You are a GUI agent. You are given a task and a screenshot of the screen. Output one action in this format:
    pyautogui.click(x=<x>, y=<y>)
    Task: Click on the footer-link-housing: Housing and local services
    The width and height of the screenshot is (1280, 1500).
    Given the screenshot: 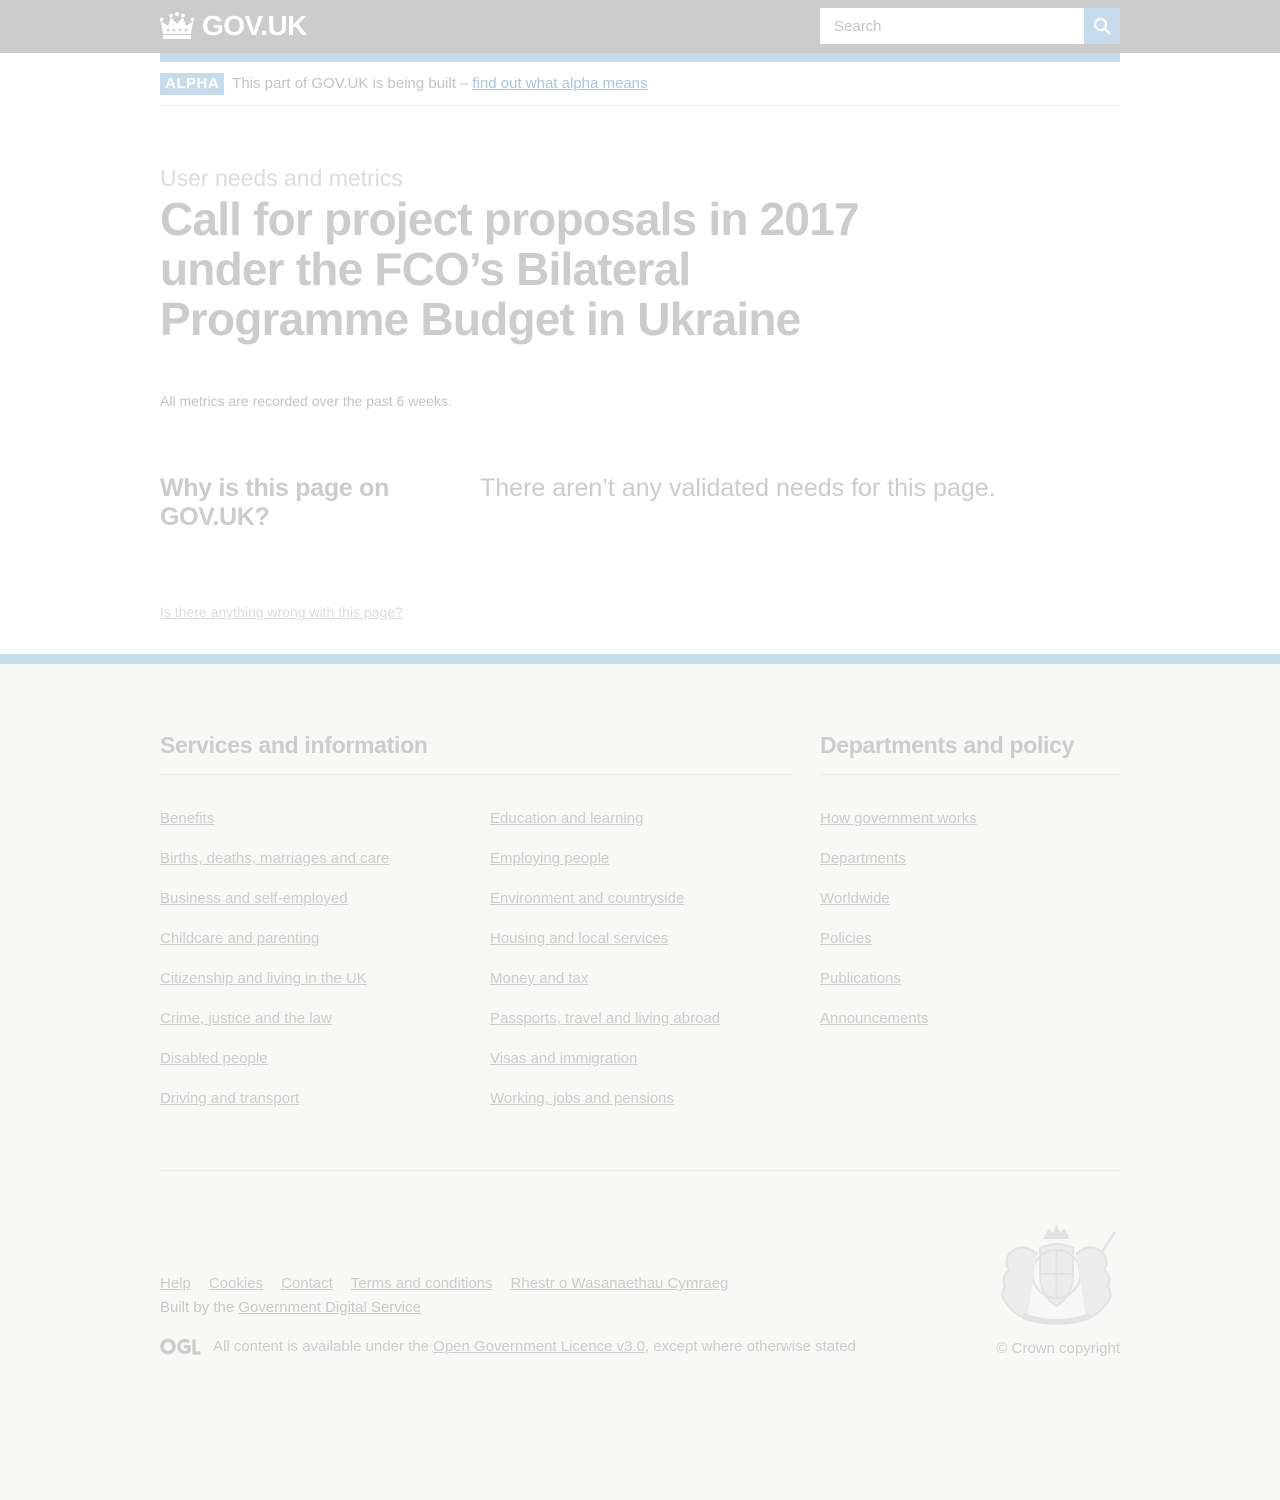 What is the action you would take?
    pyautogui.click(x=579, y=938)
    